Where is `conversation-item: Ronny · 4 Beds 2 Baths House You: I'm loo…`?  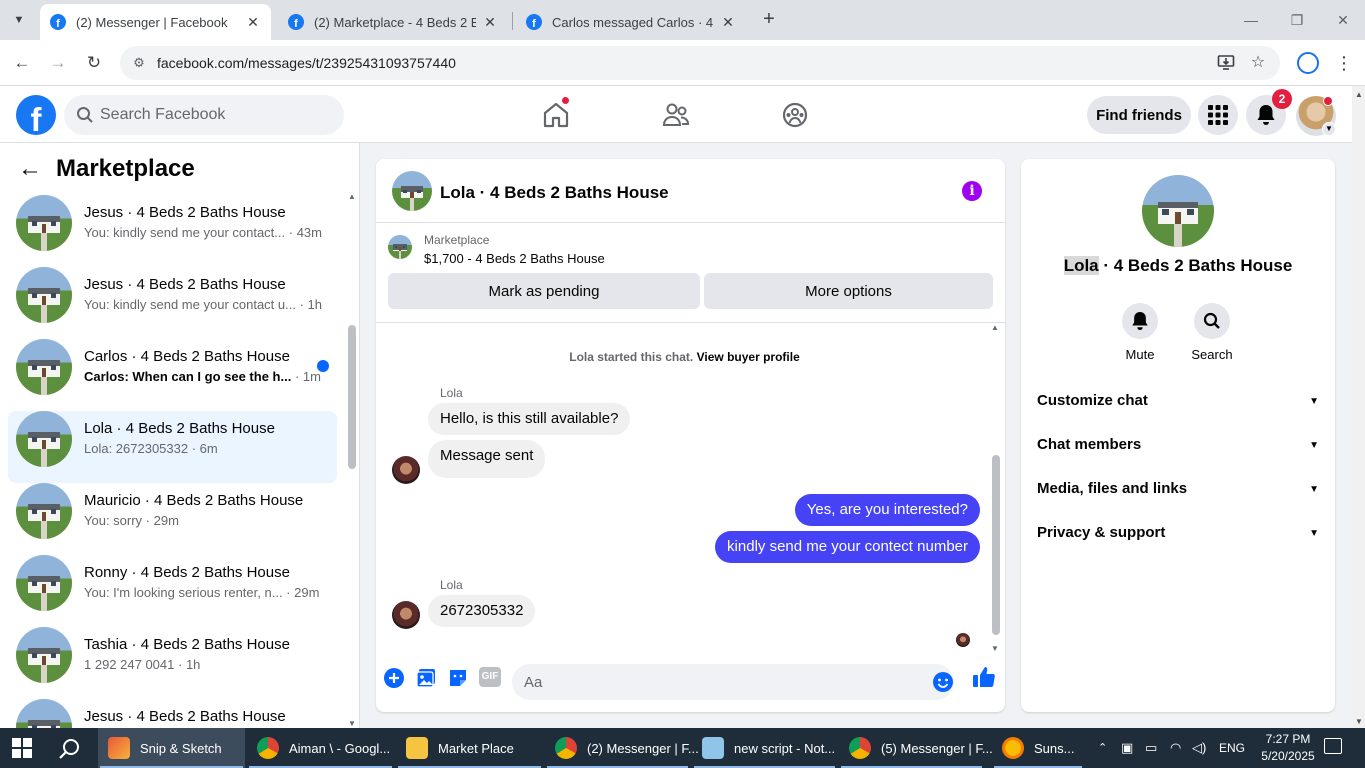 conversation-item: Ronny · 4 Beds 2 Baths House You: I'm loo… is located at coordinates (172, 591).